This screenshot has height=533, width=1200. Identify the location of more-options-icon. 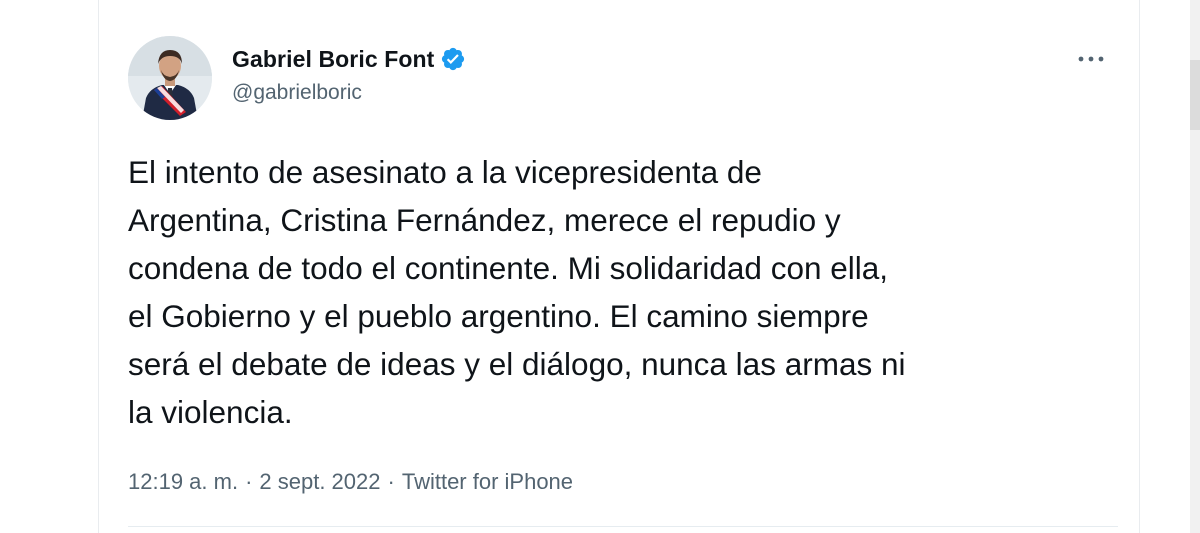
(1091, 59).